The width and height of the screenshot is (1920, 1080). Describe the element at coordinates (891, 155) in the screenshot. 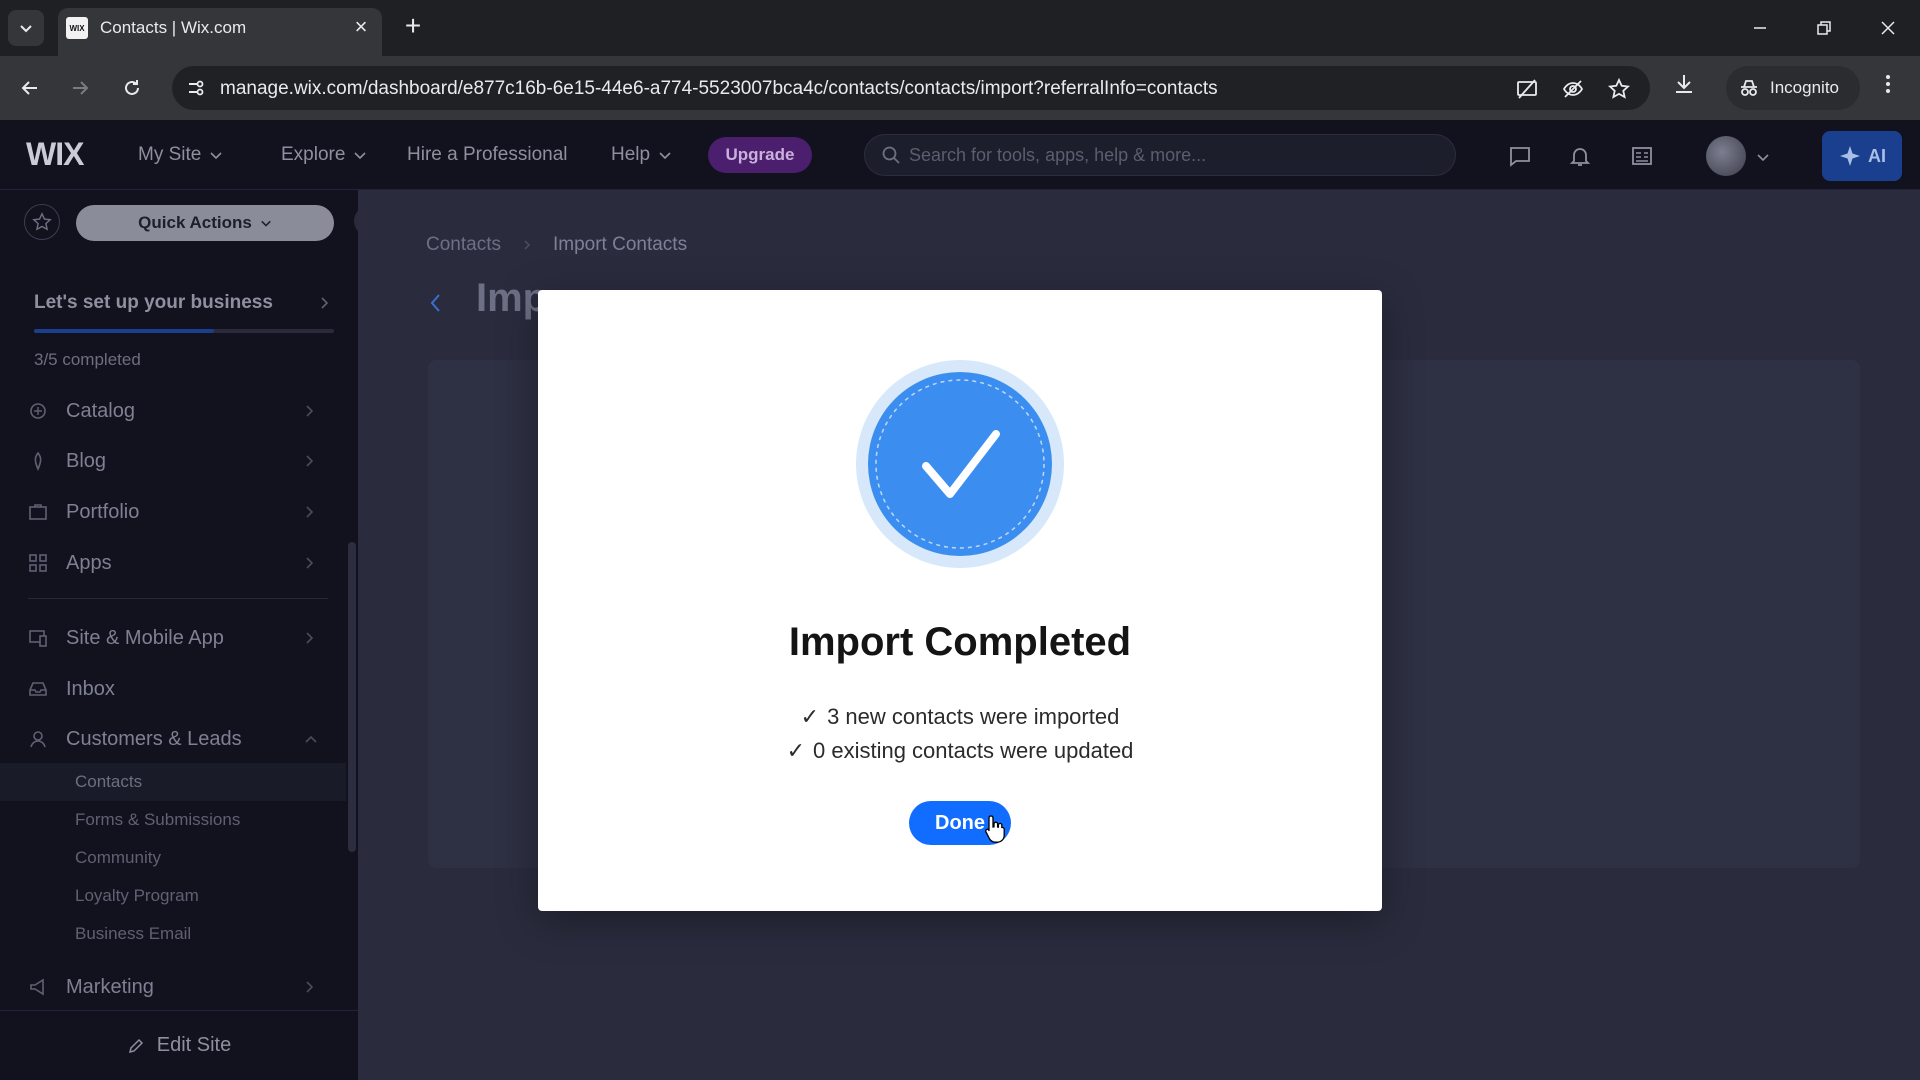

I see `search-icon` at that location.